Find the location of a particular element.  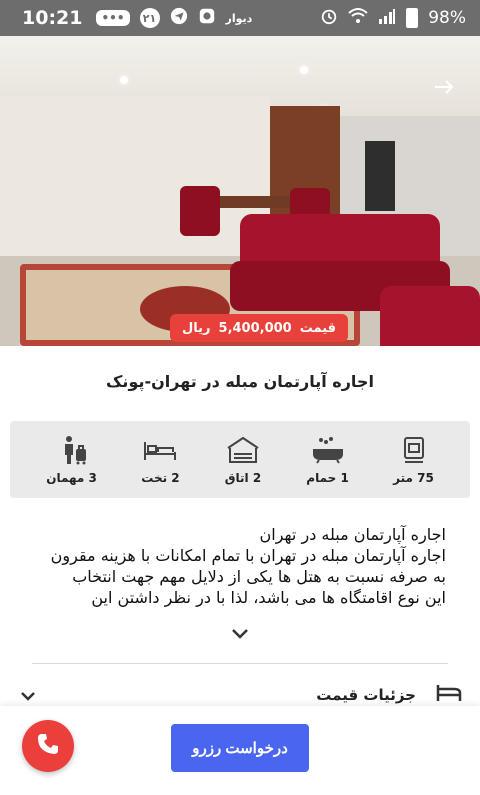

feature-bath: 1 حمام is located at coordinates (327, 460).